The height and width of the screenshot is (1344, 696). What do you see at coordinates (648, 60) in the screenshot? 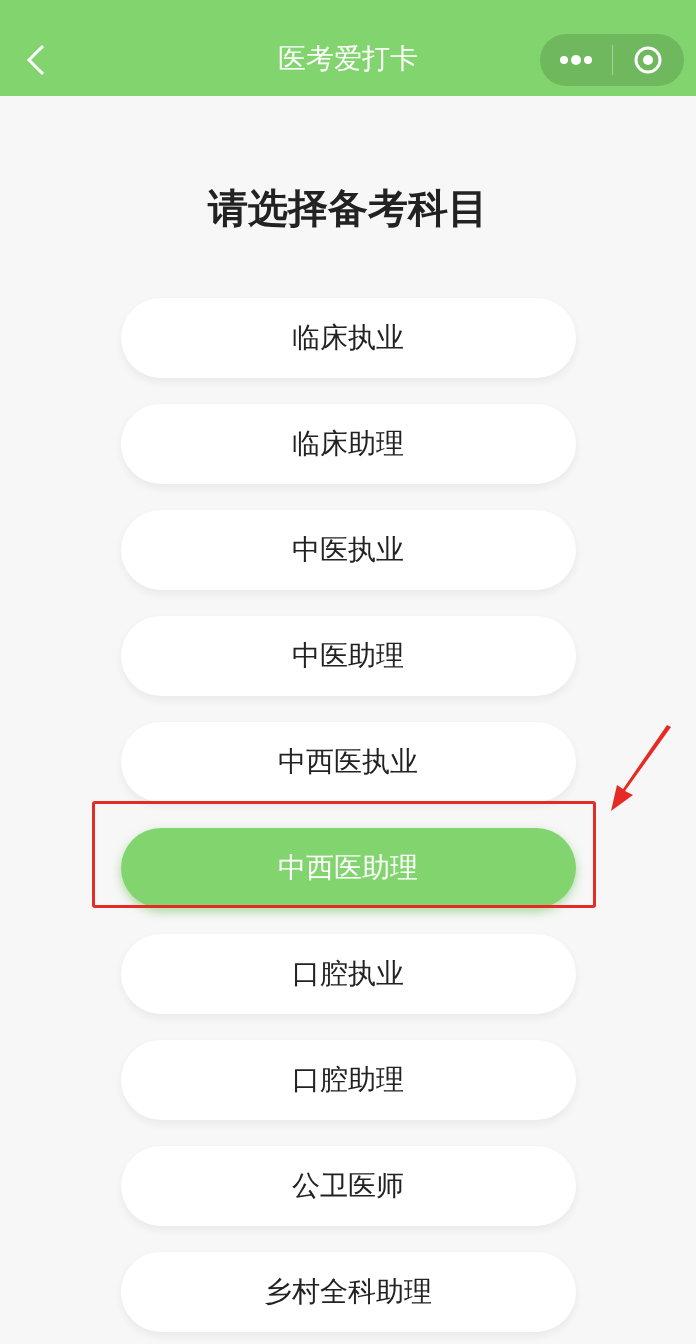
I see `close-icon` at bounding box center [648, 60].